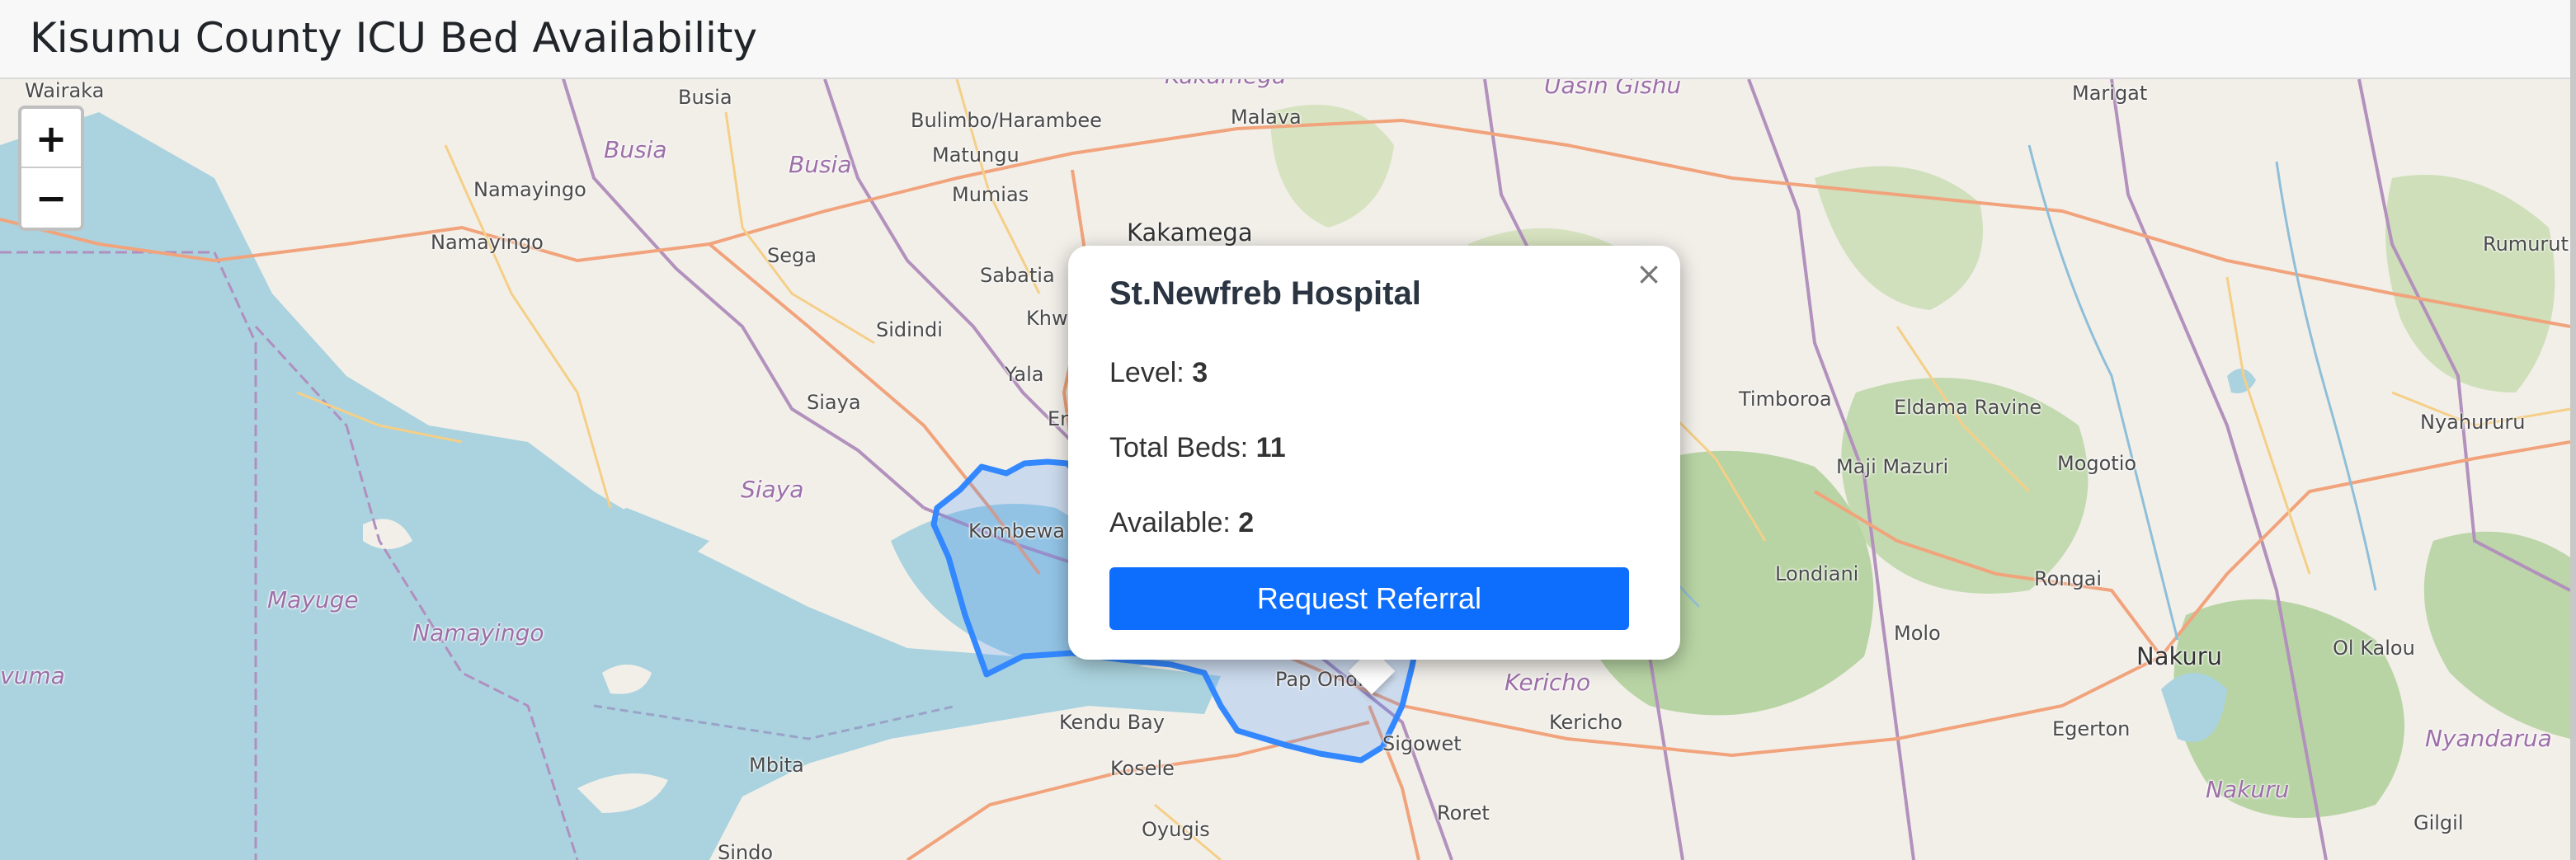 Image resolution: width=2576 pixels, height=860 pixels. I want to click on place-label: Marigat, so click(2110, 93).